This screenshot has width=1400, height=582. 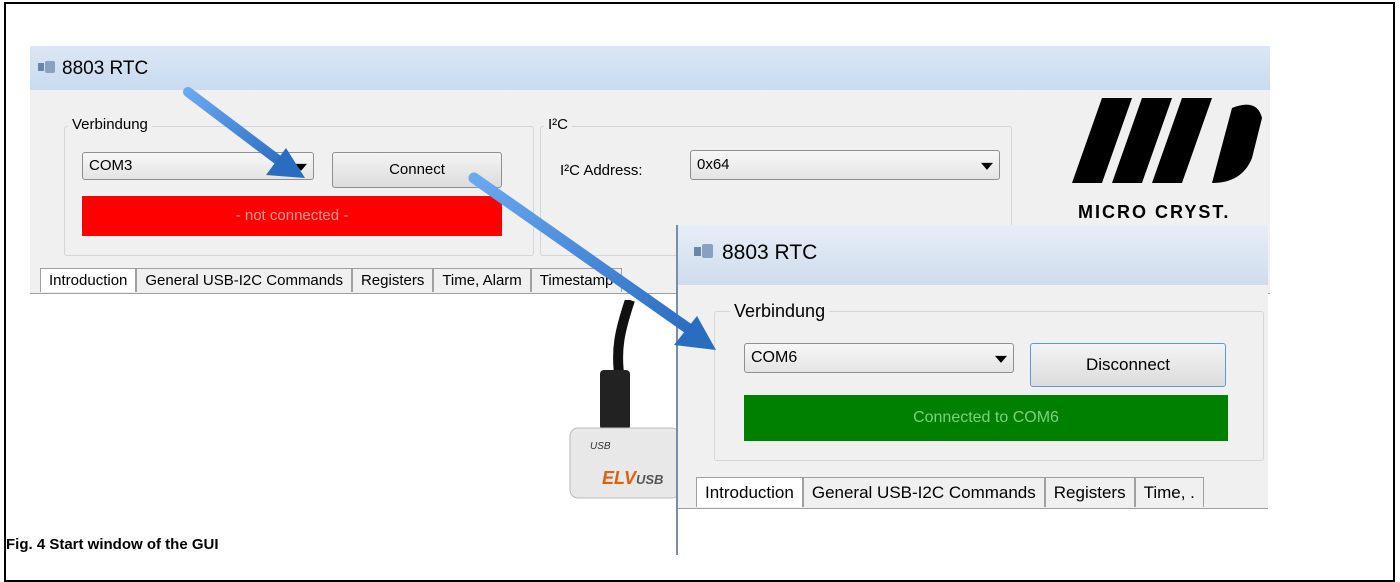 I want to click on arrow-to-front-window, so click(x=592, y=261).